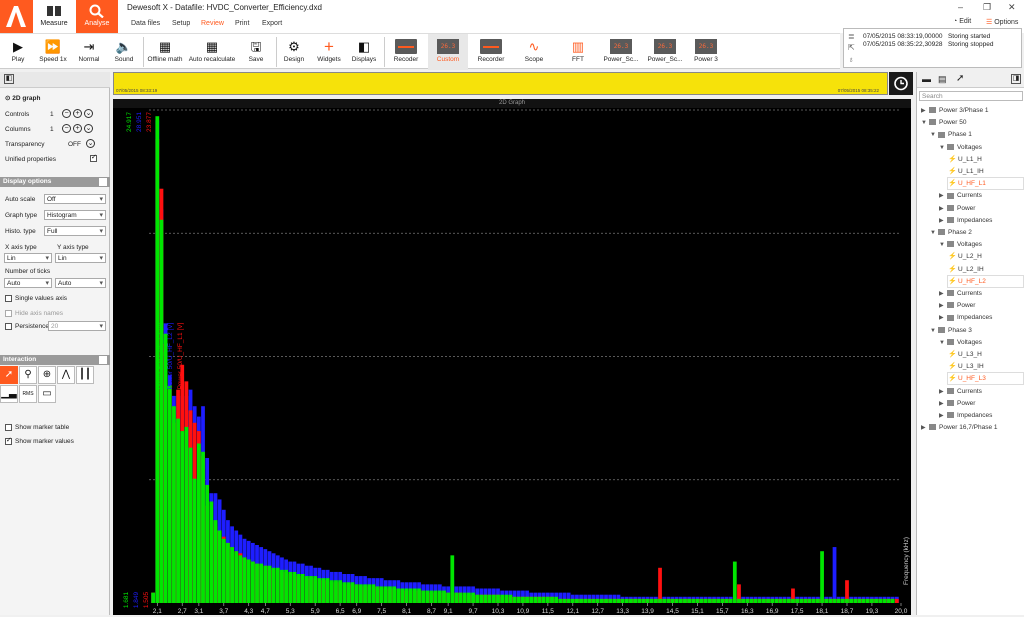  I want to click on peak-tool: ⋀, so click(66, 375).